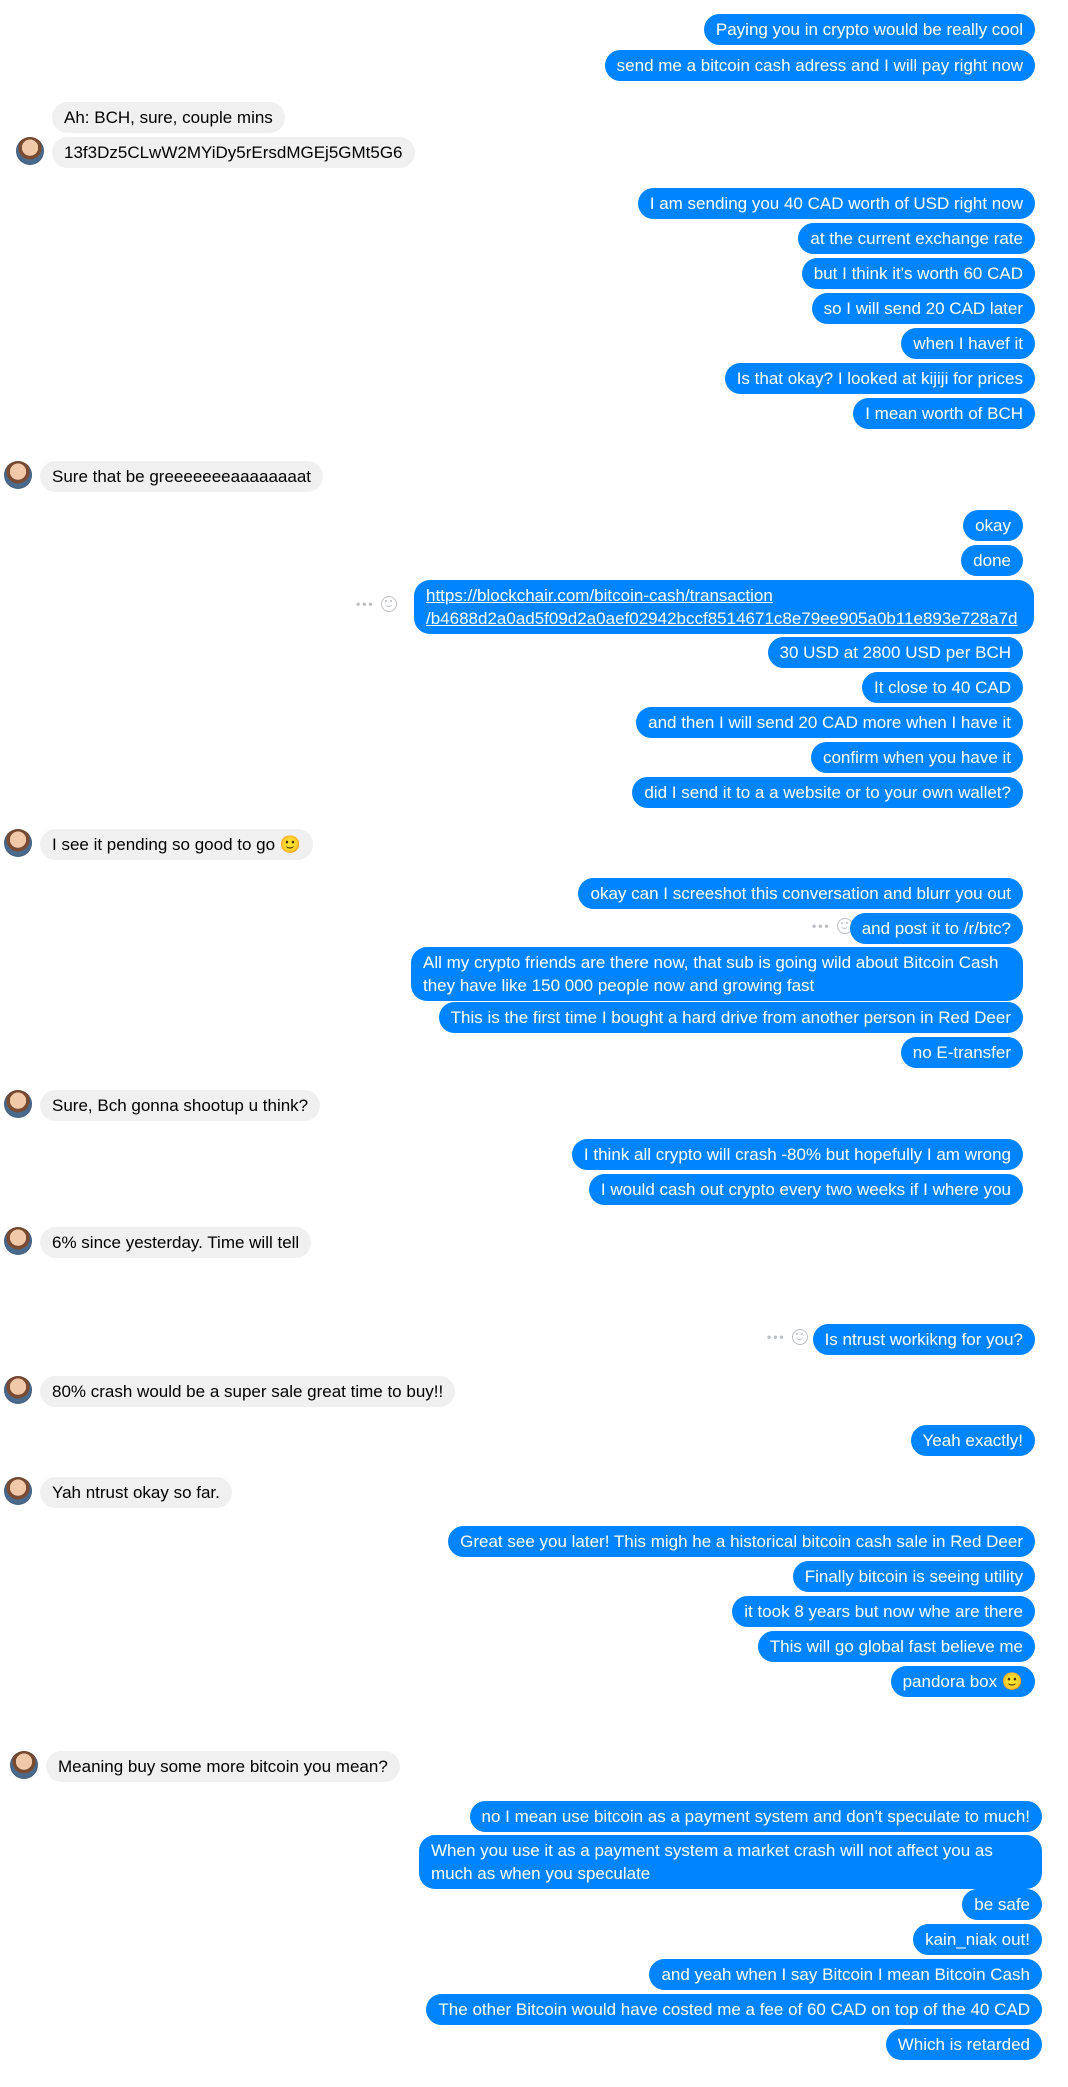 This screenshot has height=2087, width=1068. What do you see at coordinates (895, 652) in the screenshot?
I see `outgoing-message: 30 USD at 2800 USD per BCH` at bounding box center [895, 652].